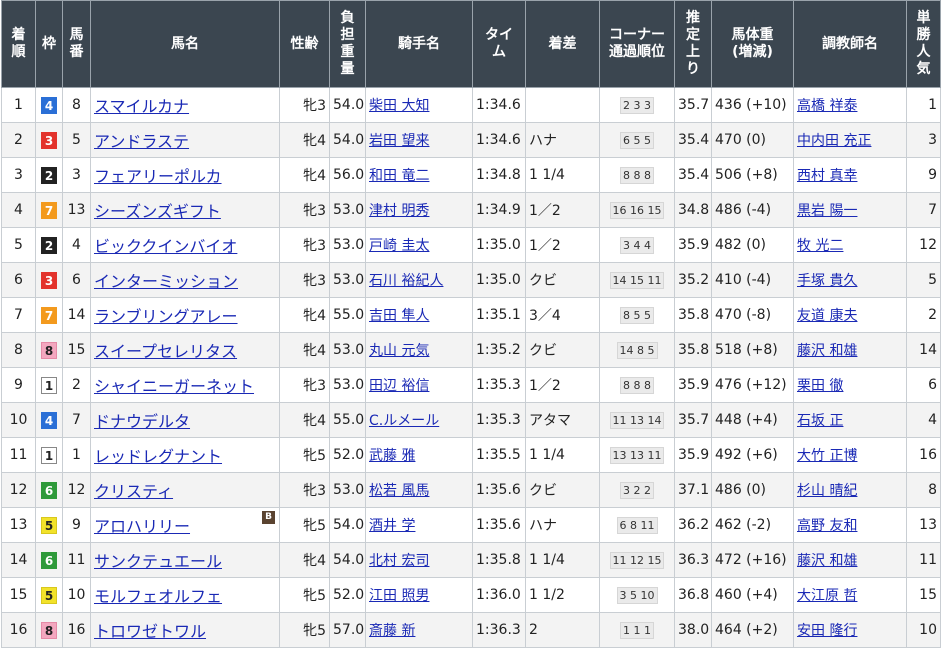  I want to click on umaban-cell: 7, so click(76, 420).